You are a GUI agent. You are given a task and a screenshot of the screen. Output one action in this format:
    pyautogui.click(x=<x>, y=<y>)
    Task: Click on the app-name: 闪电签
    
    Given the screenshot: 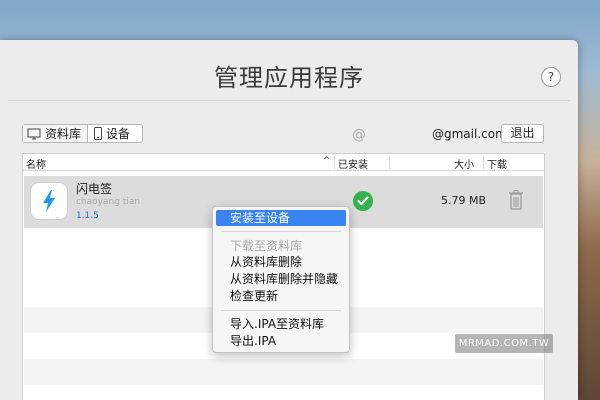 What is the action you would take?
    pyautogui.click(x=94, y=189)
    